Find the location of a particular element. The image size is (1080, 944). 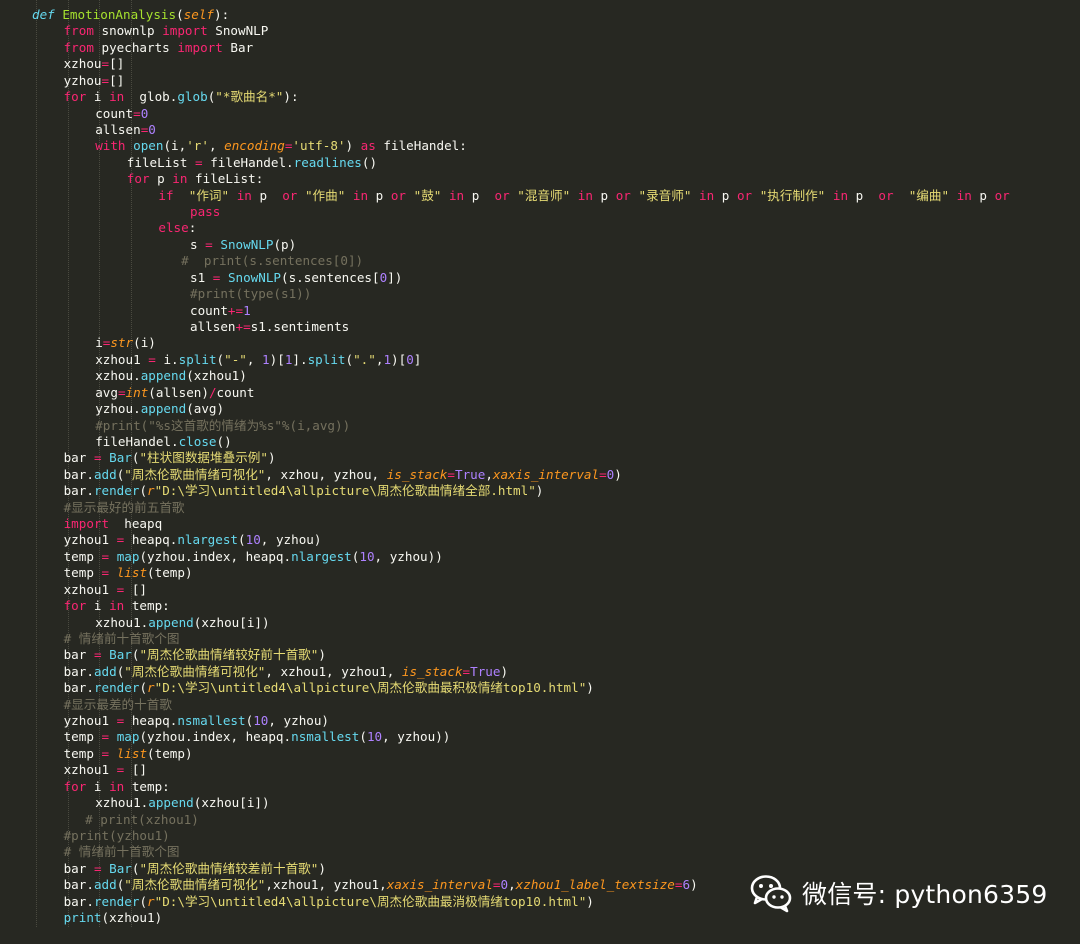

code-line: # print(s.sentences[0]) is located at coordinates (260, 261).